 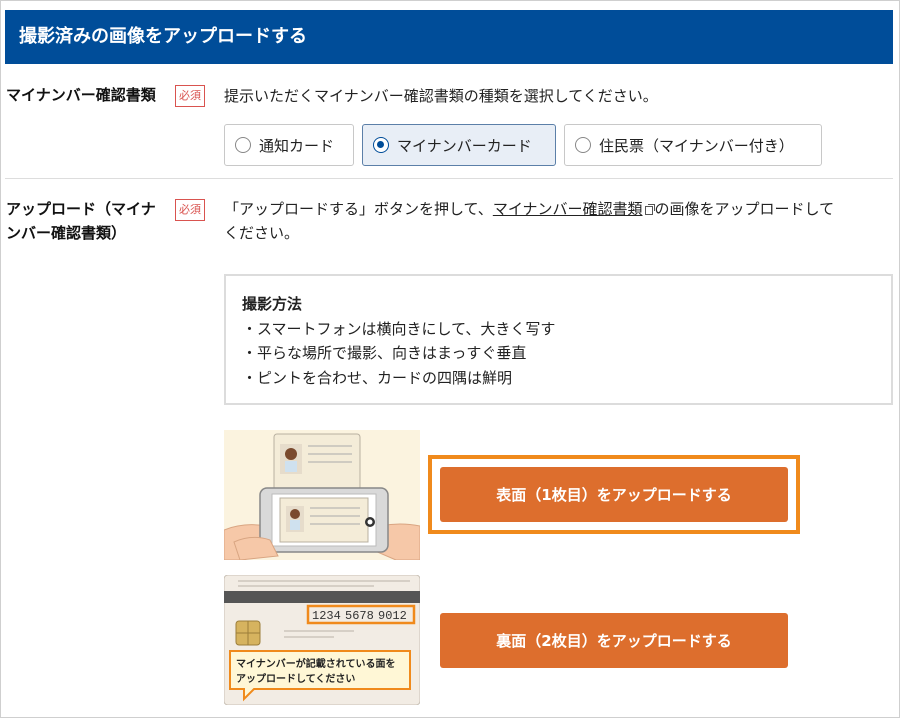 I want to click on howto-title: 撮影方法, so click(x=272, y=304).